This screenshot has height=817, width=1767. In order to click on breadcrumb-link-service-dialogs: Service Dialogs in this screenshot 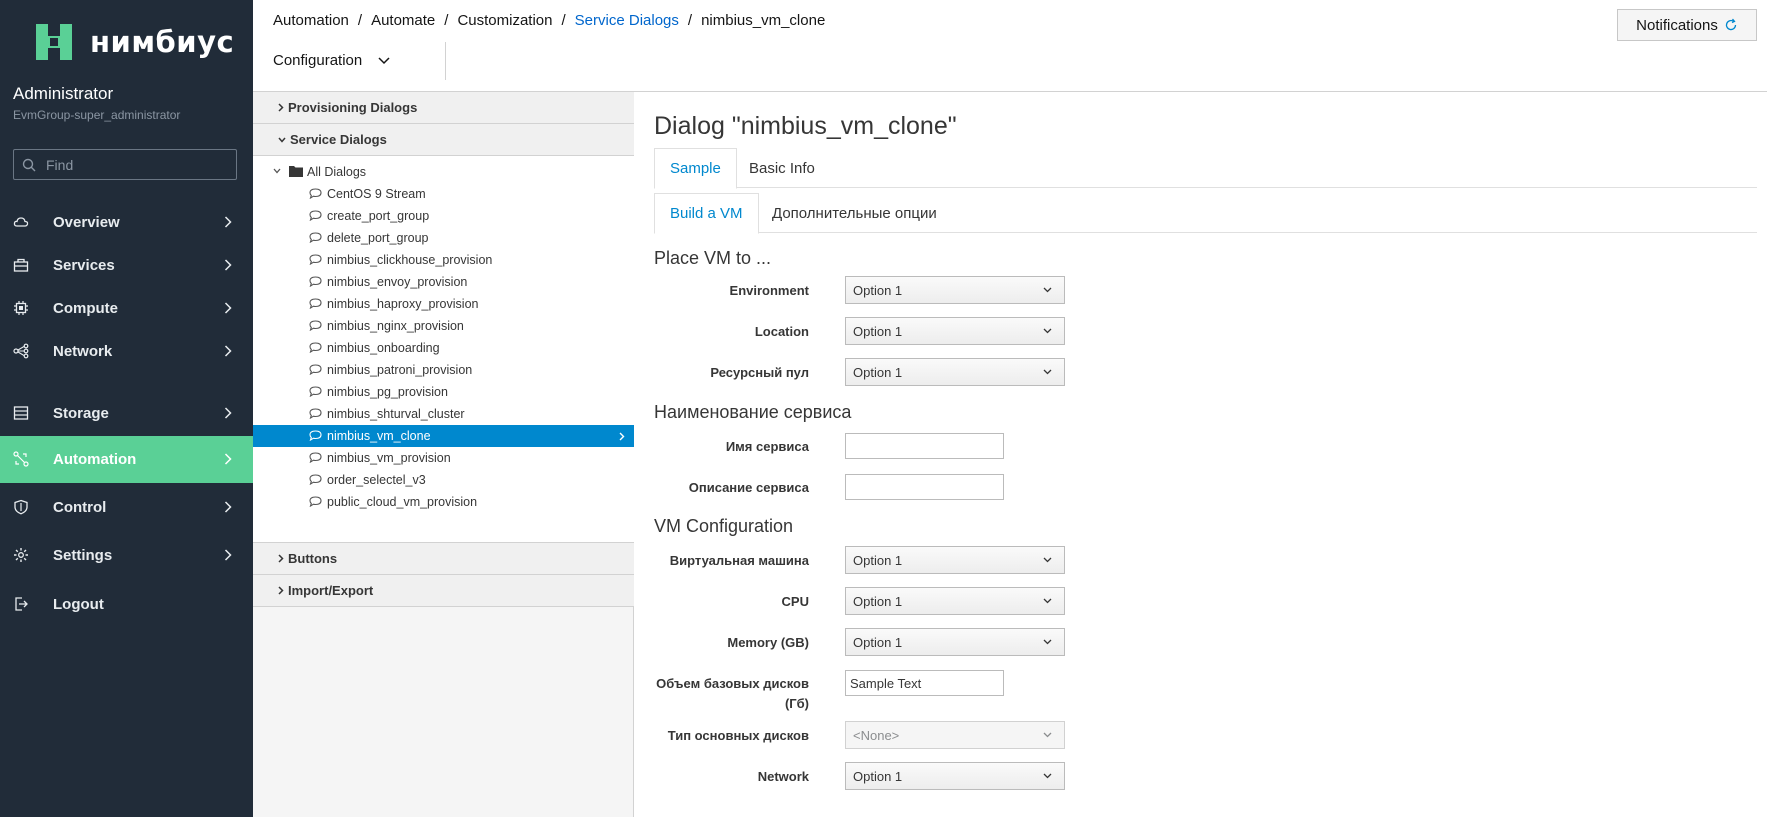, I will do `click(627, 20)`.